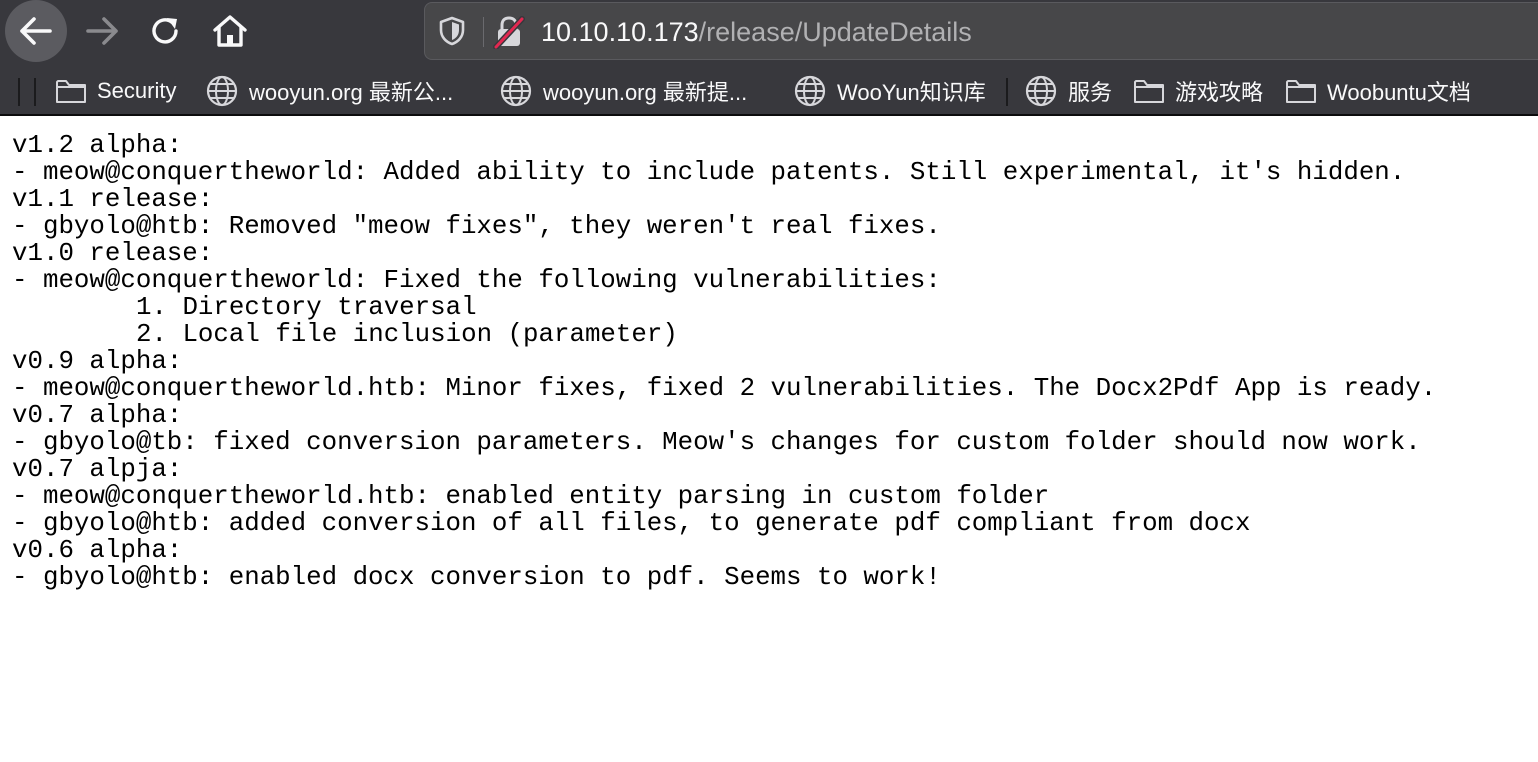 The image size is (1538, 762). I want to click on version-heading: v1.0 release:, so click(113, 253).